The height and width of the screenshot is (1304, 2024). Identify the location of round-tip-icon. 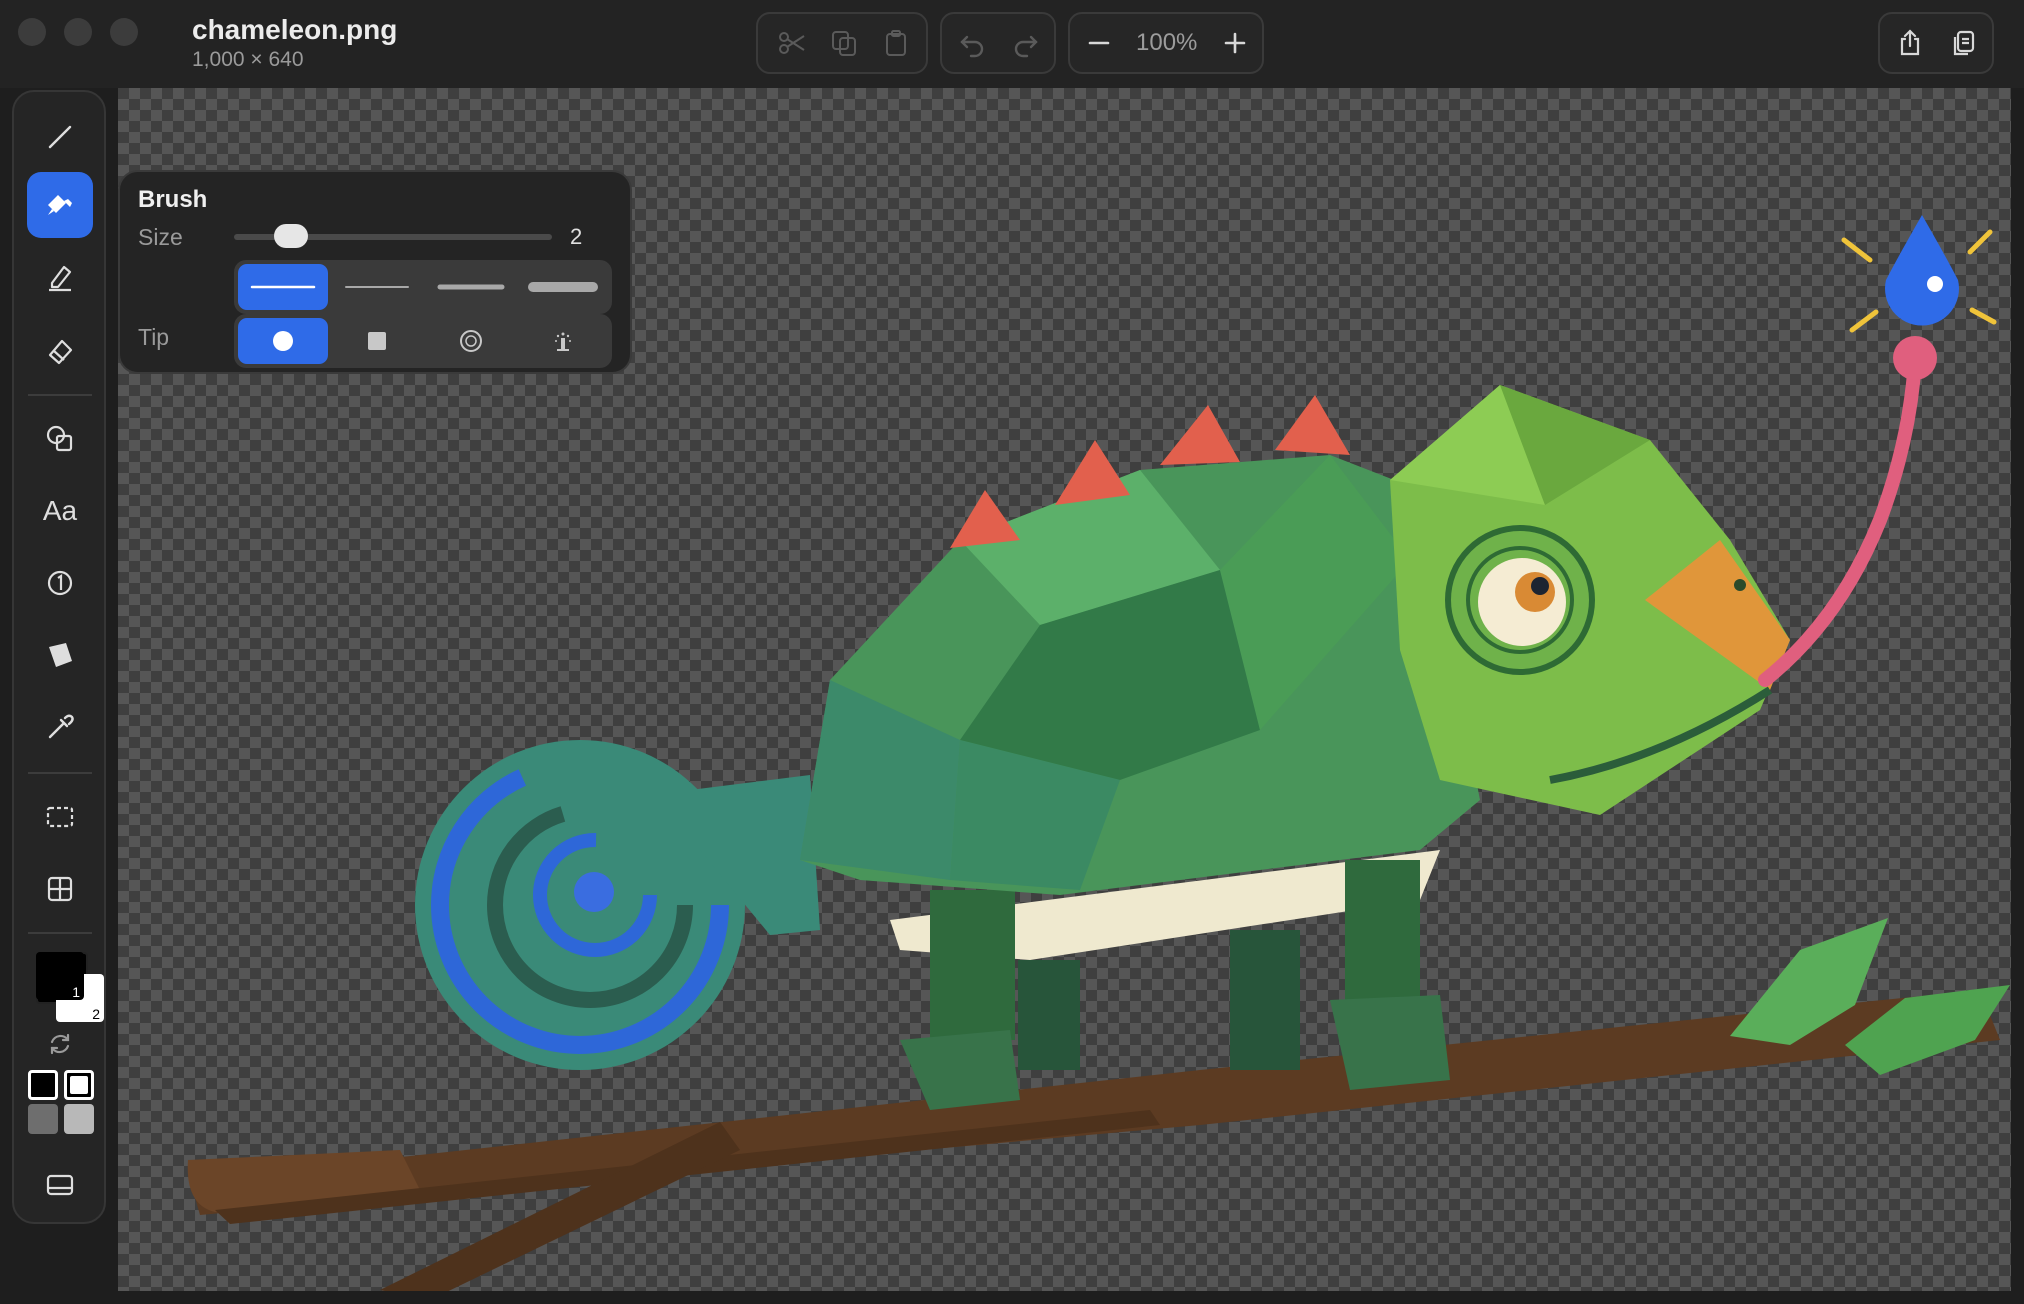
(283, 341).